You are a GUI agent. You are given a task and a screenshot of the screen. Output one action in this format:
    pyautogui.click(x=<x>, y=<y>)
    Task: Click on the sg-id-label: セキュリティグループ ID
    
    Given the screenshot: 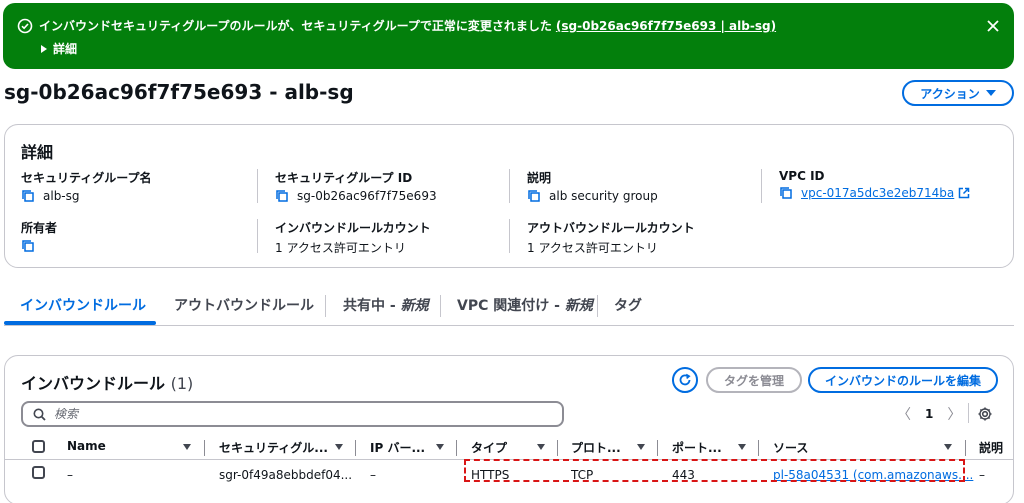 What is the action you would take?
    pyautogui.click(x=344, y=178)
    